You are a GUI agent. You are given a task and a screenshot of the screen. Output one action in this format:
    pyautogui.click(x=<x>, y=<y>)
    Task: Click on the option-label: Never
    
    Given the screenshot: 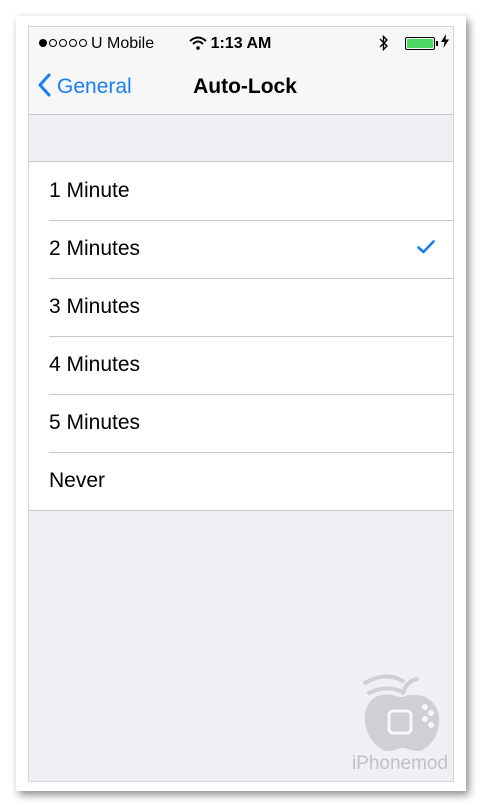 What is the action you would take?
    pyautogui.click(x=77, y=480)
    